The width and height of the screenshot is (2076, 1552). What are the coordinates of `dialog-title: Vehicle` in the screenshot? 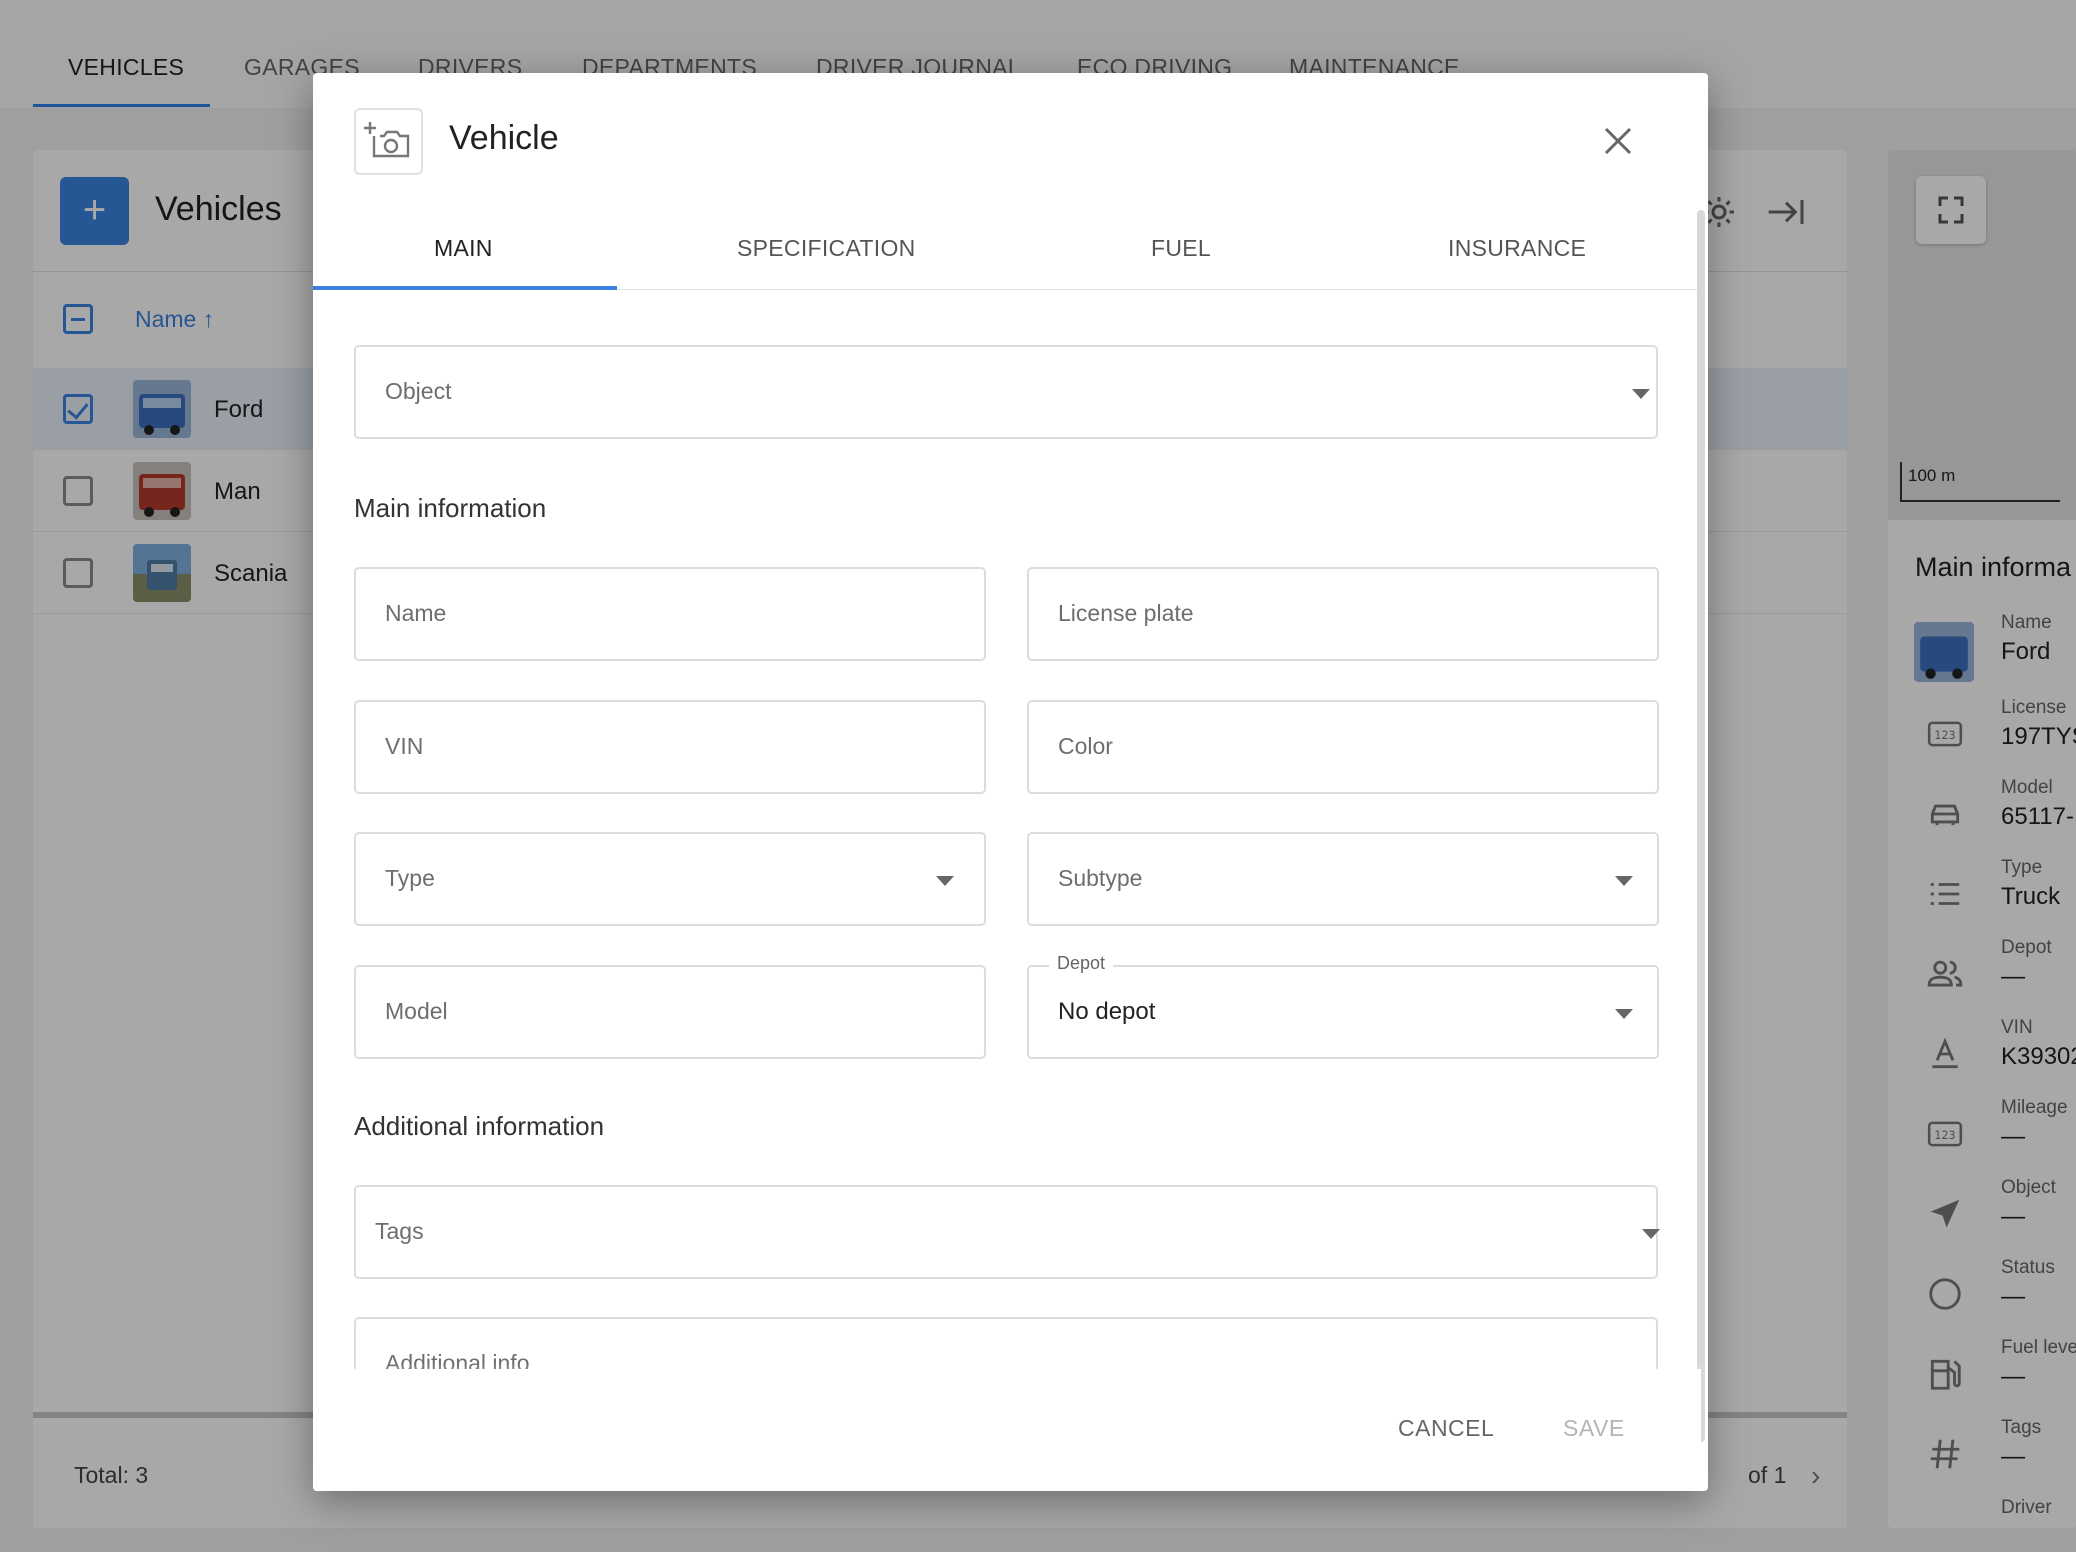 It's located at (504, 138).